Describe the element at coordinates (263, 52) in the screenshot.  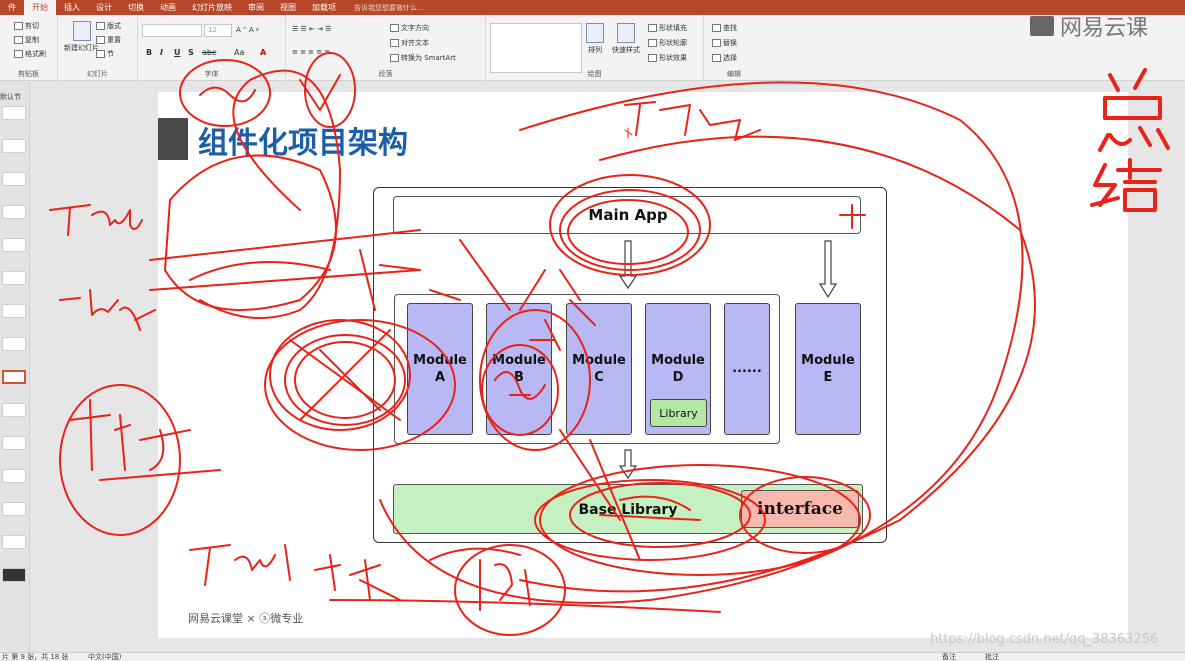
I see `font-color-icon: A` at that location.